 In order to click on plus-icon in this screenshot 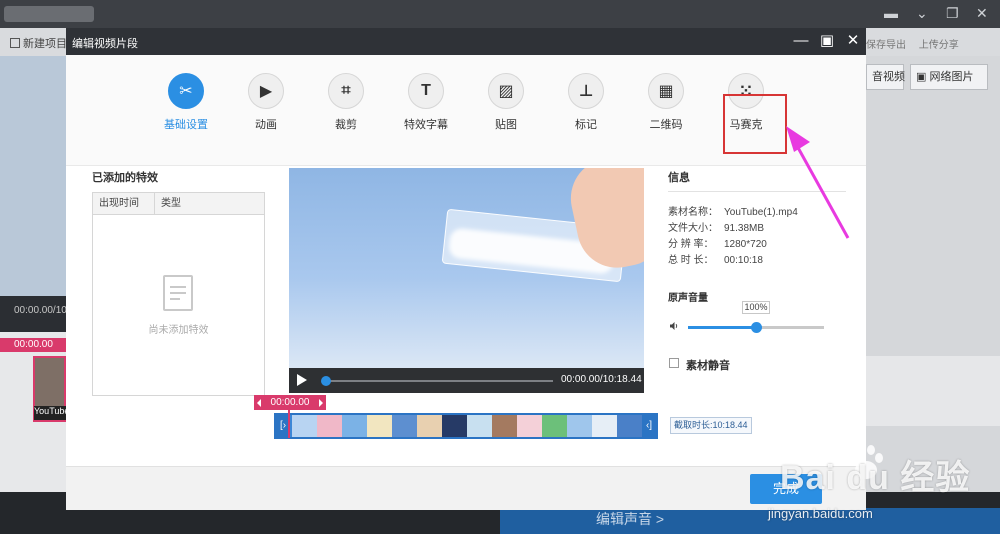, I will do `click(15, 43)`.